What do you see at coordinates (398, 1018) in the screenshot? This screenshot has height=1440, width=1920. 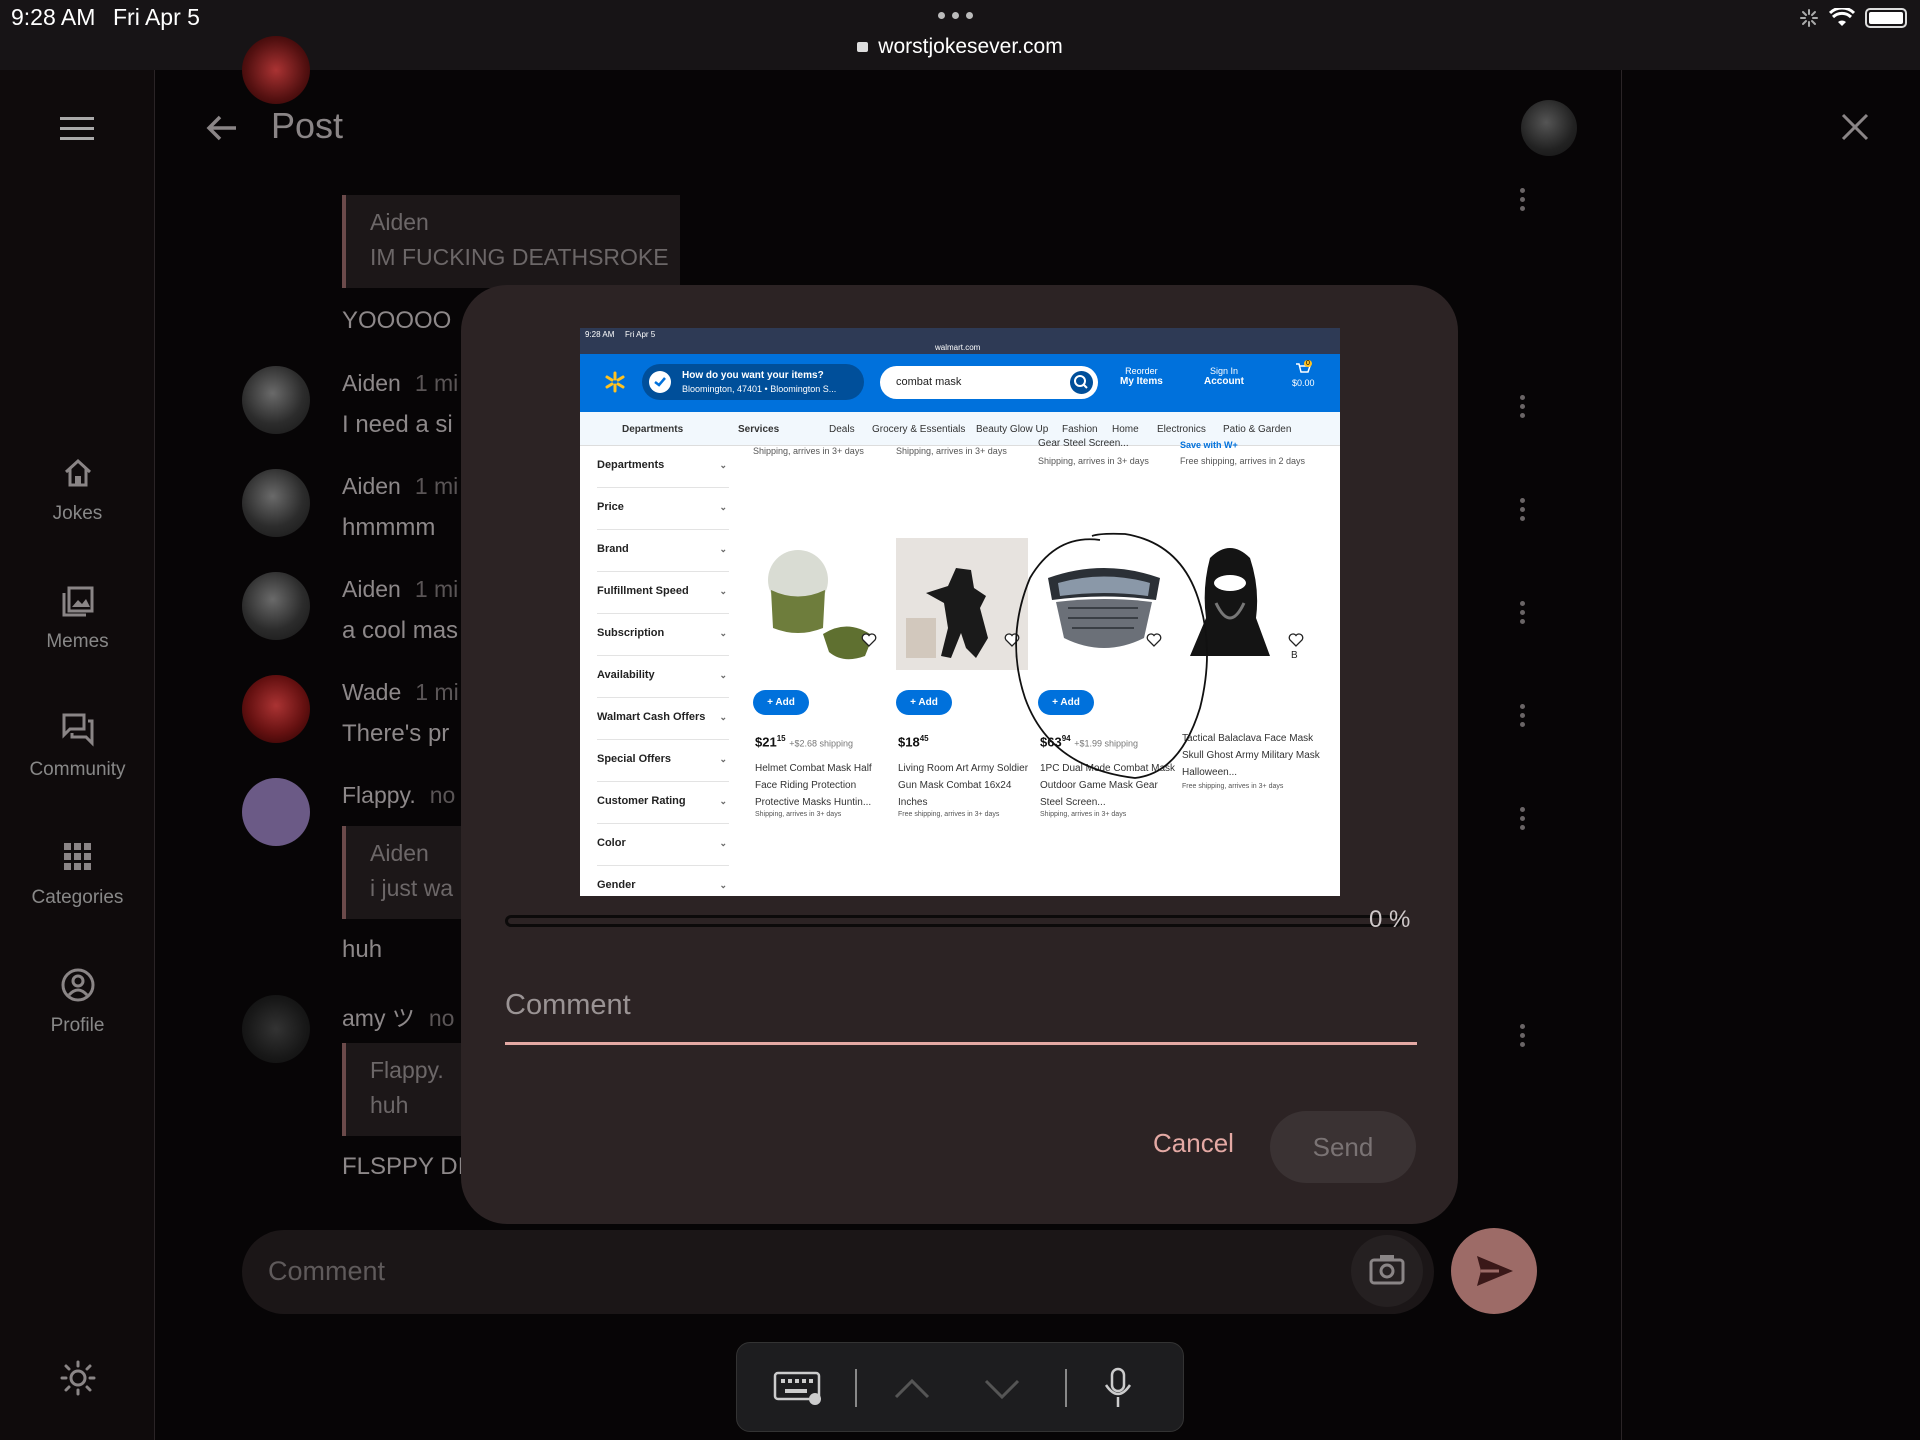 I see `comment-author: amy ツ no` at bounding box center [398, 1018].